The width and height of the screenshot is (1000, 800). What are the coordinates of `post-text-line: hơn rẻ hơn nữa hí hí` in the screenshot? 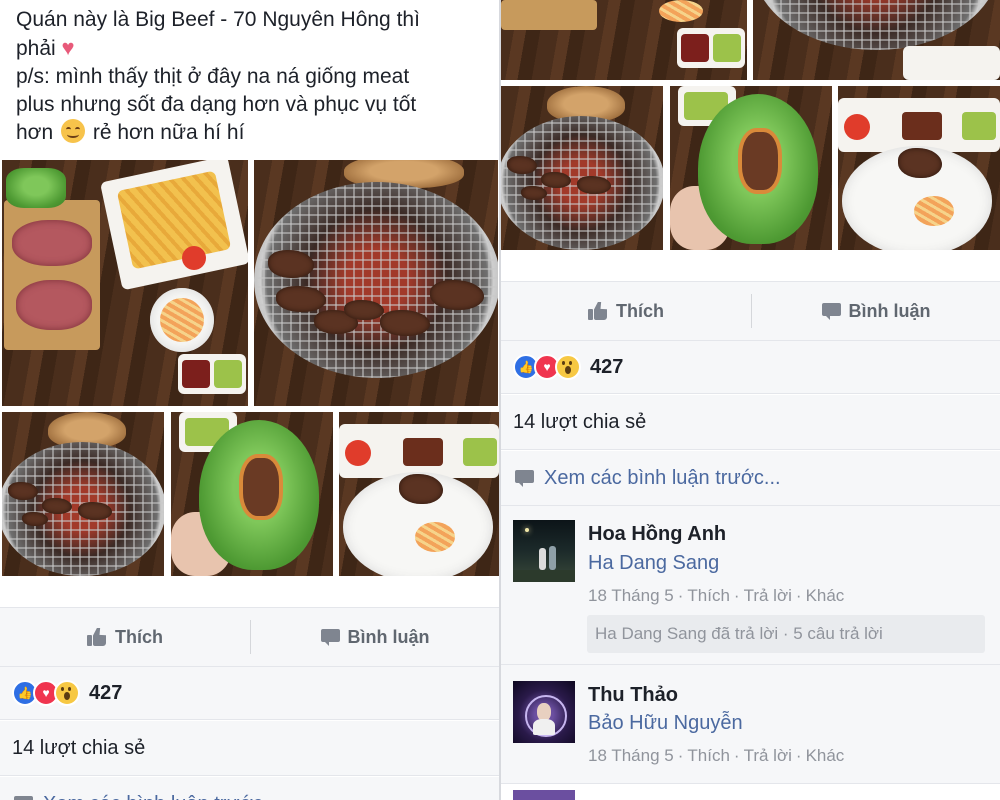 It's located at (251, 133).